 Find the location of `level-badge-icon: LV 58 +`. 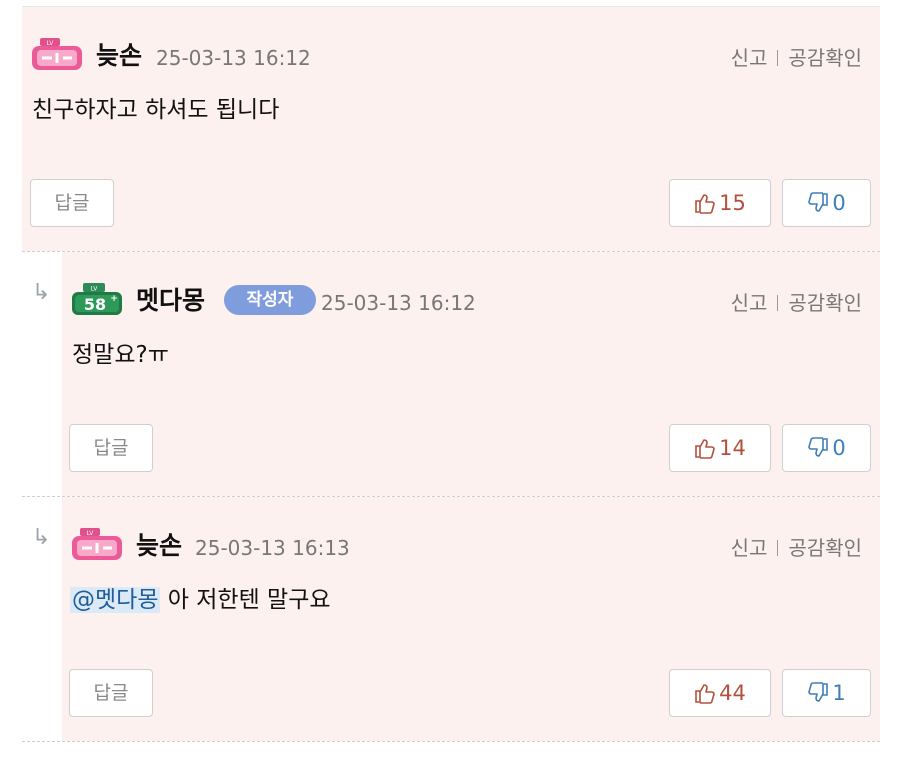

level-badge-icon: LV 58 + is located at coordinates (97, 299).